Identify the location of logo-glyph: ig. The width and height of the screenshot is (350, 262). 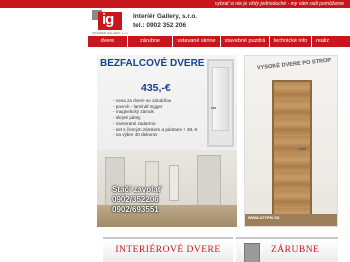
(108, 19).